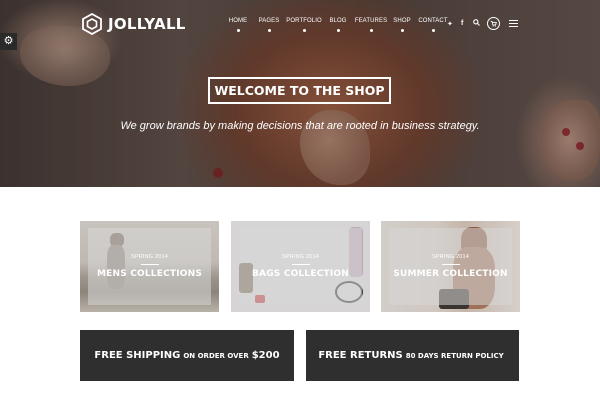 This screenshot has width=600, height=400. What do you see at coordinates (371, 21) in the screenshot?
I see `nav-features-label: FEATURES` at bounding box center [371, 21].